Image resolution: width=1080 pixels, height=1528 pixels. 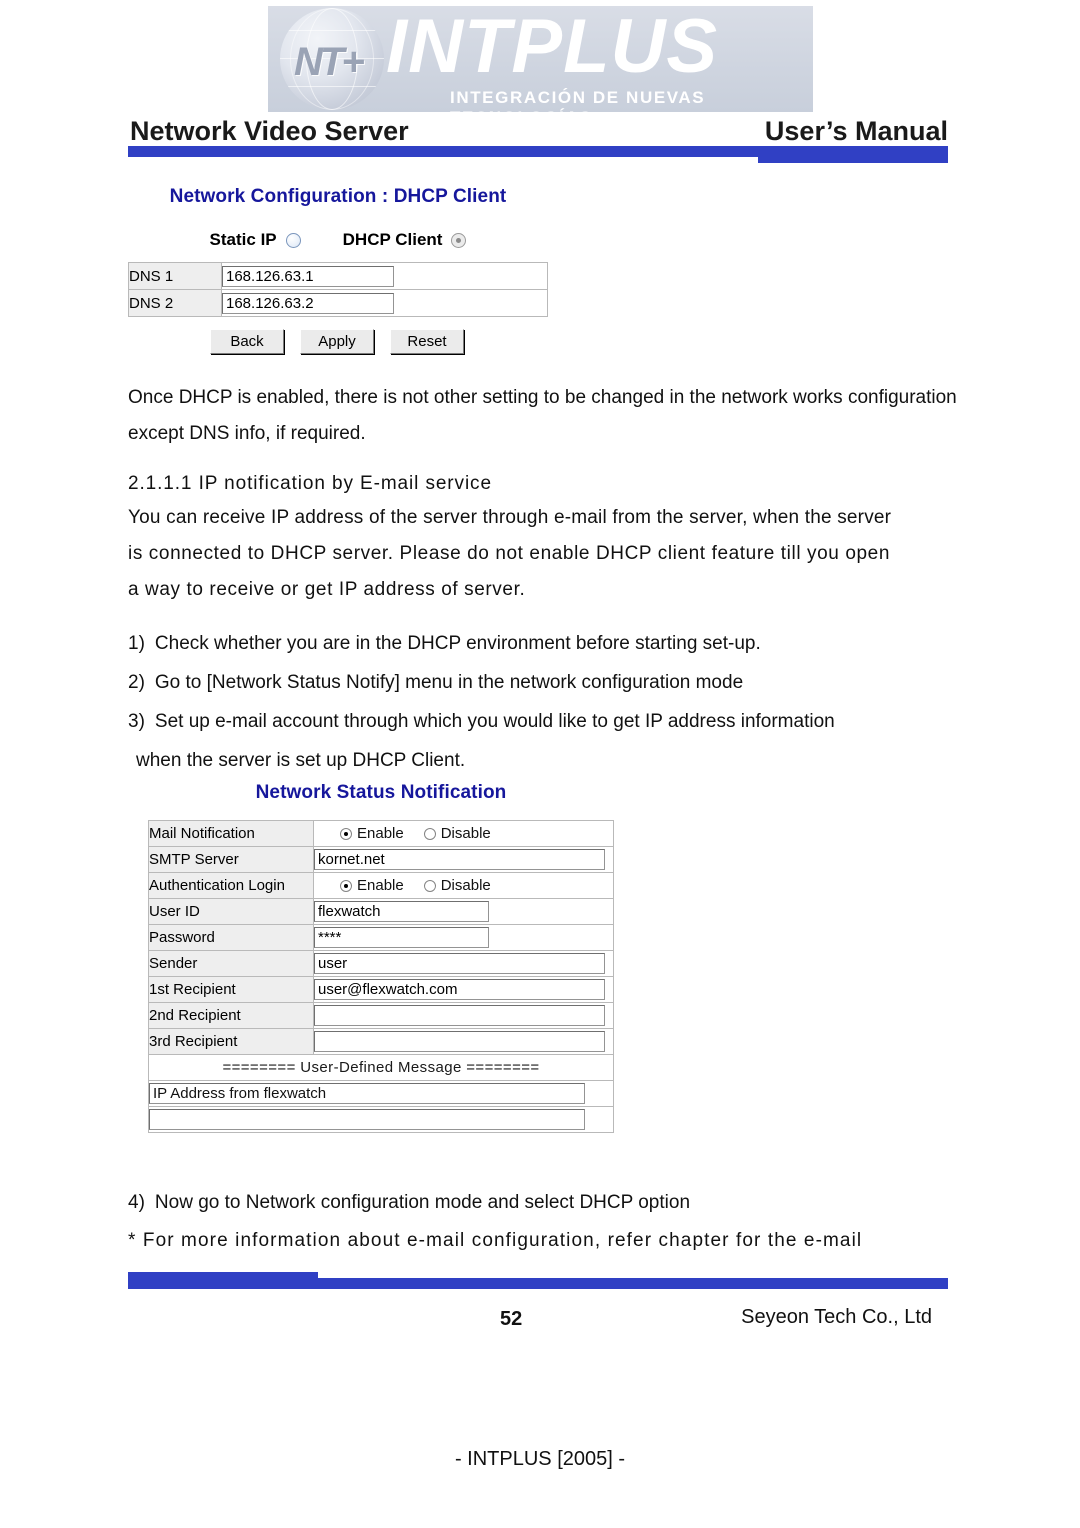 What do you see at coordinates (243, 239) in the screenshot?
I see `static-ip-label: Static IP` at bounding box center [243, 239].